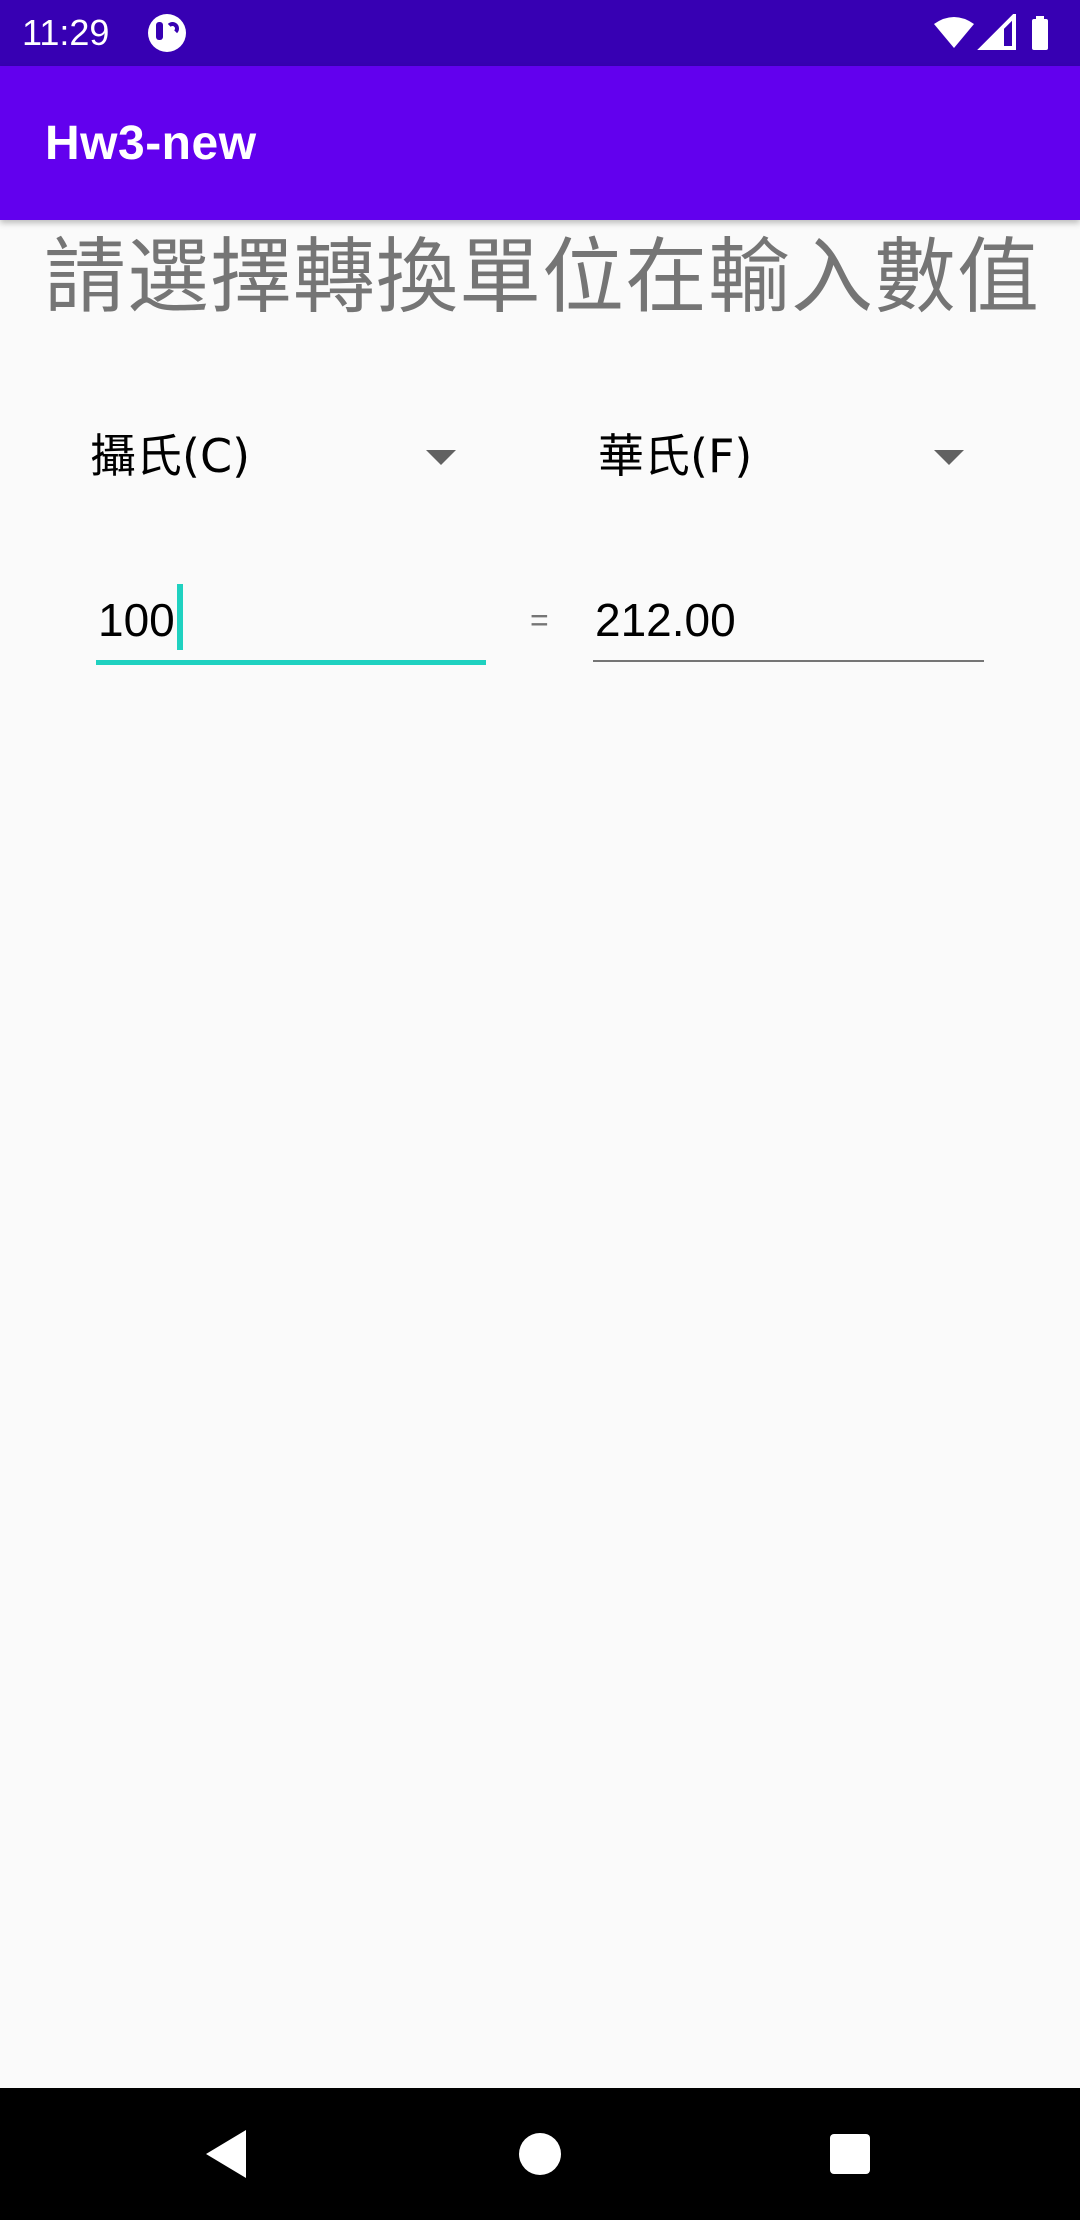 This screenshot has height=2220, width=1080. I want to click on instruction-heading: 請選擇轉換單位在輸入數值, so click(542, 277).